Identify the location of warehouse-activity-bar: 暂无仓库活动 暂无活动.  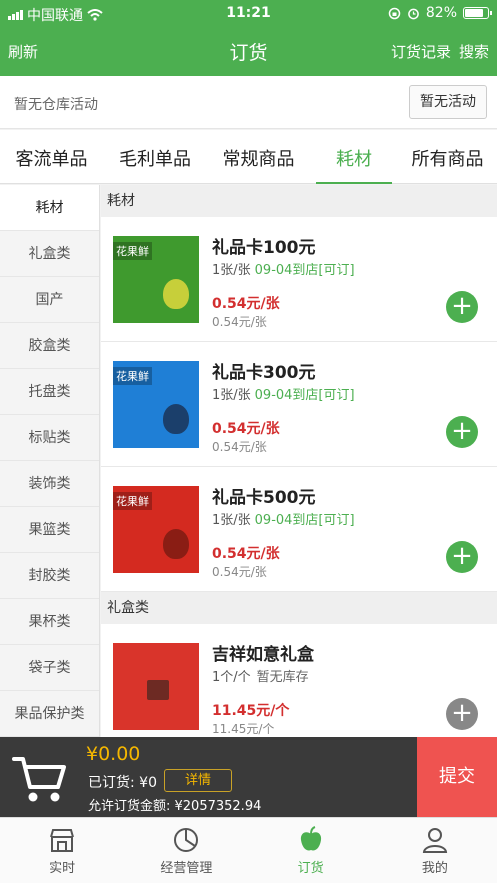
(248, 102).